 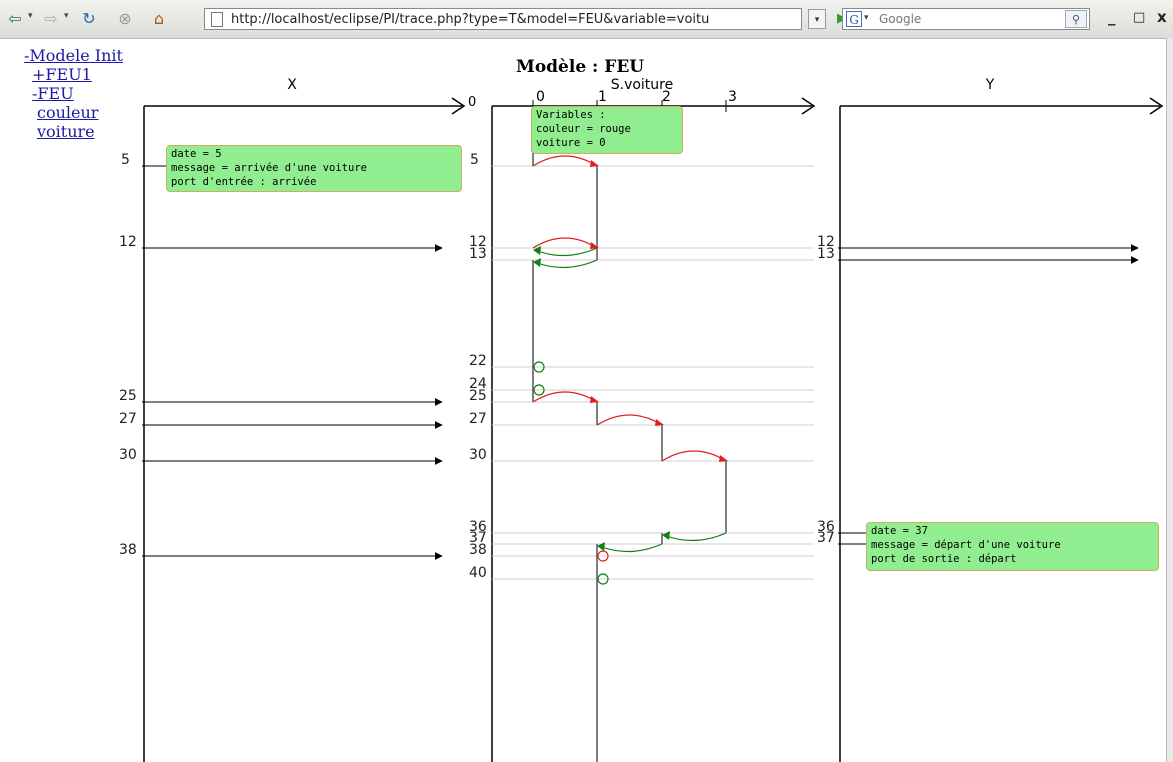 I want to click on x-lane-label: X, so click(x=292, y=85).